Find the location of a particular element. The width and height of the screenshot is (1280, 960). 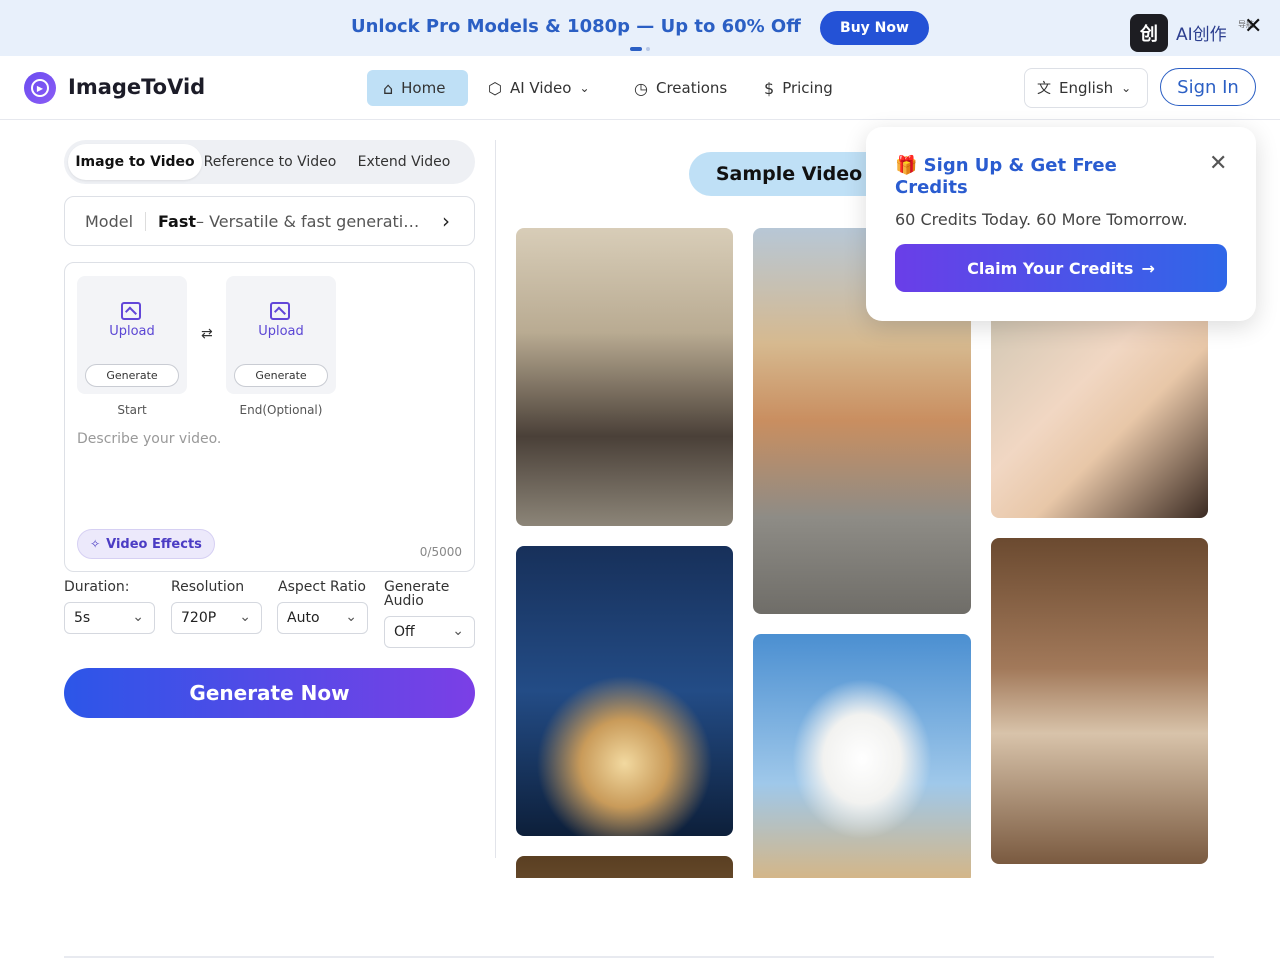

tab-reference-to-video: Reference to Video is located at coordinates (270, 162).